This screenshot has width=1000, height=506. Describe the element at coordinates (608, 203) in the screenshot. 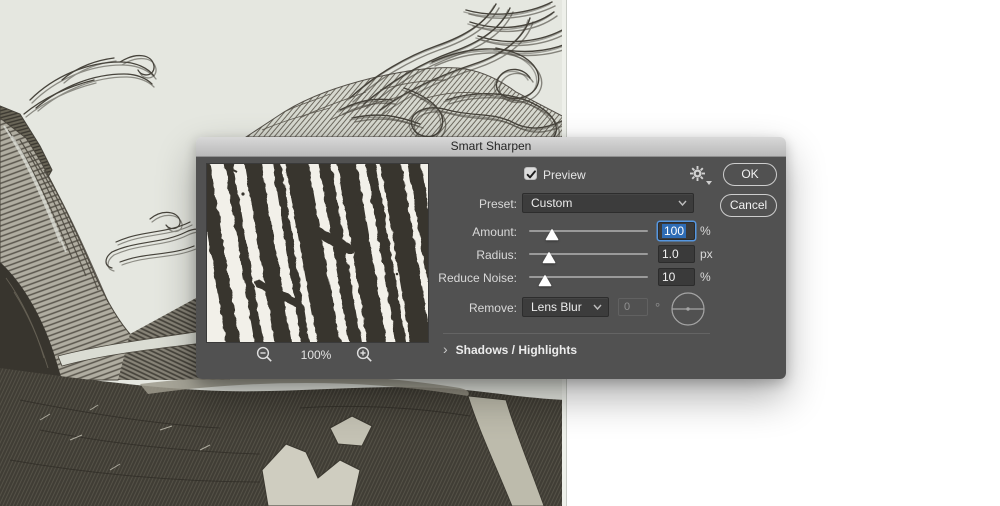

I see `preset-dropdown: Custom` at that location.